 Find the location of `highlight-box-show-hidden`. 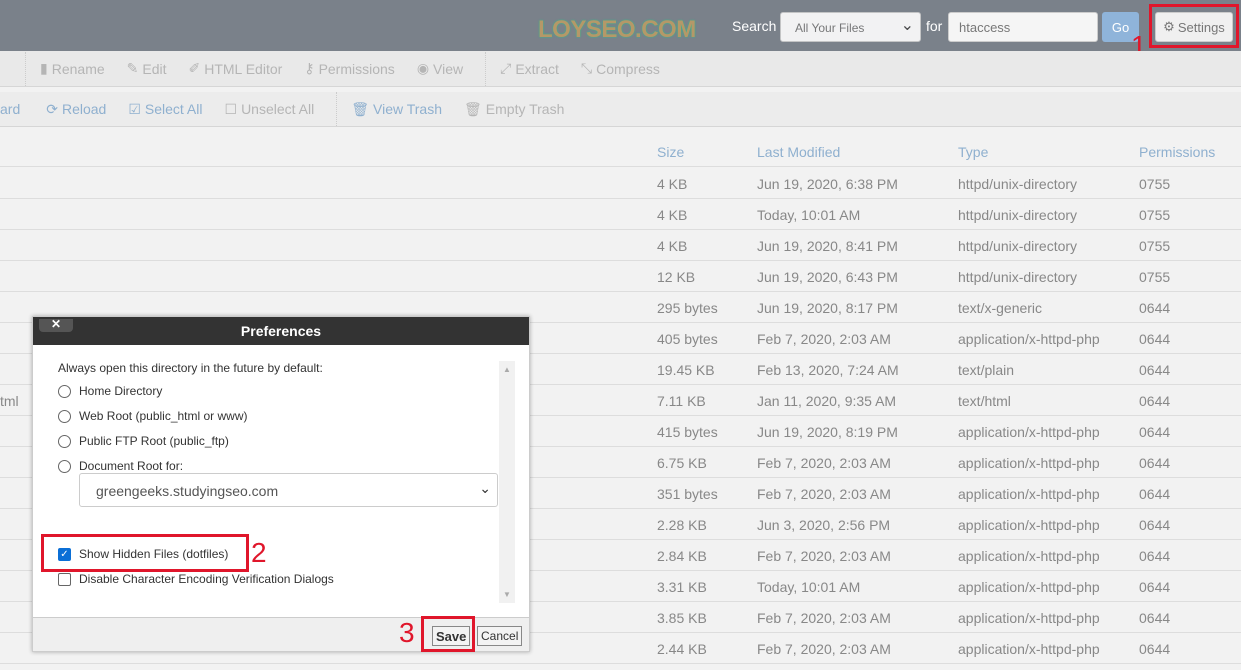

highlight-box-show-hidden is located at coordinates (145, 553).